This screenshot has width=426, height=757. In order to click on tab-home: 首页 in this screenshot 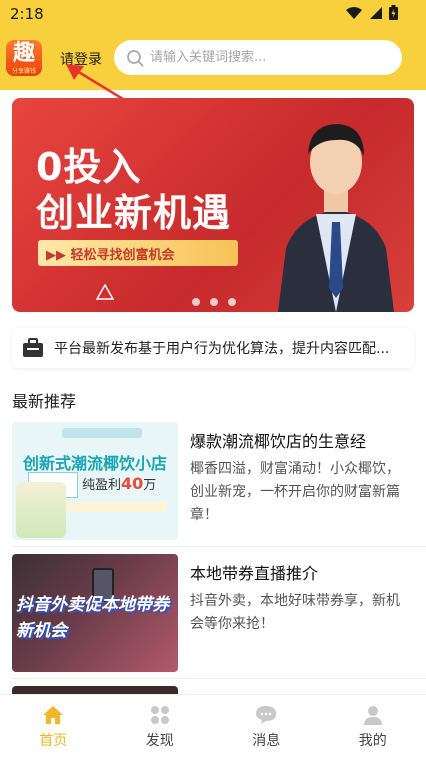, I will do `click(53, 726)`.